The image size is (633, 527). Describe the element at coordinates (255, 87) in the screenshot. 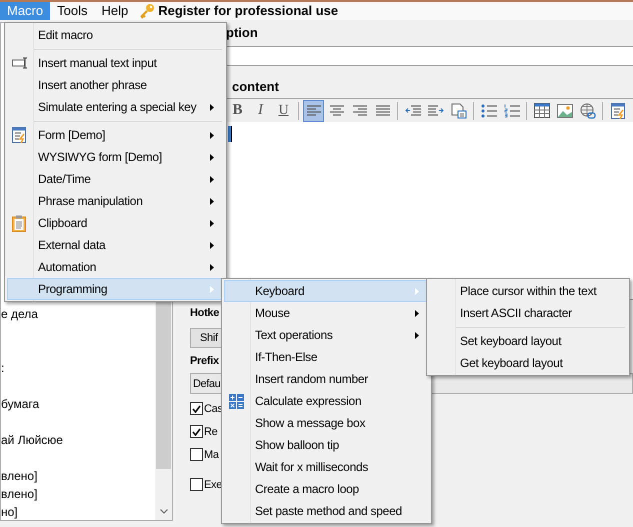

I see `section-label: content` at that location.